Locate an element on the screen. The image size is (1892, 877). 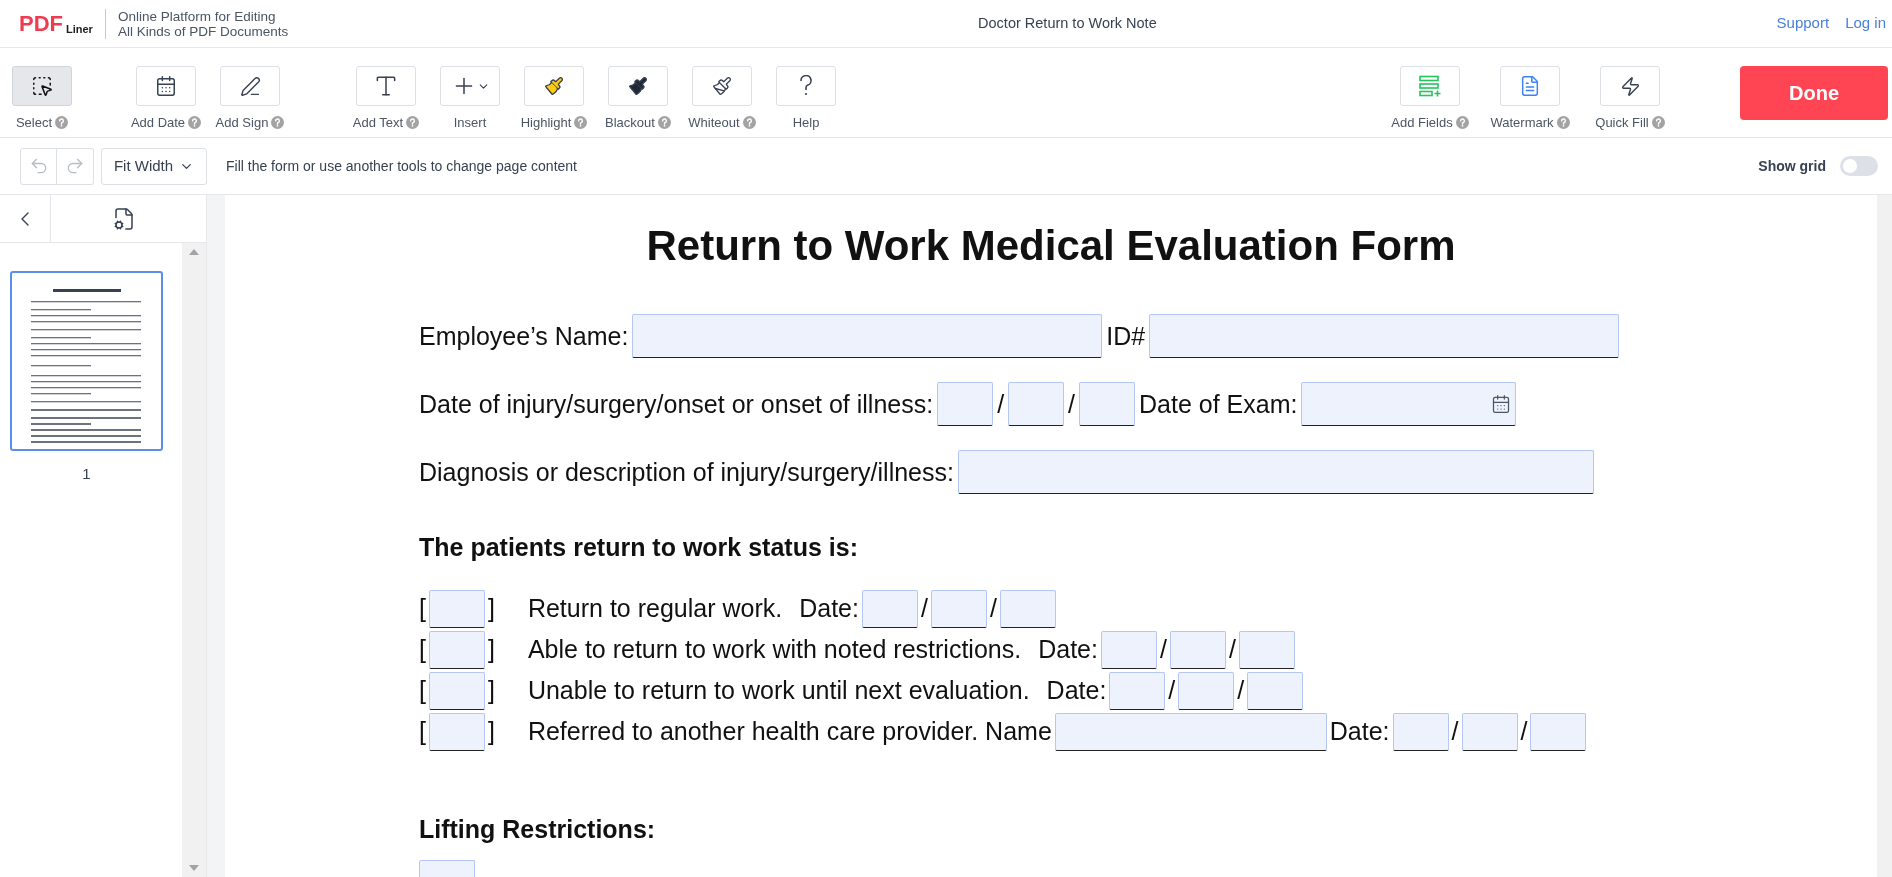
hint-text: Fill the form or use another tools to change page content is located at coordinates (401, 166).